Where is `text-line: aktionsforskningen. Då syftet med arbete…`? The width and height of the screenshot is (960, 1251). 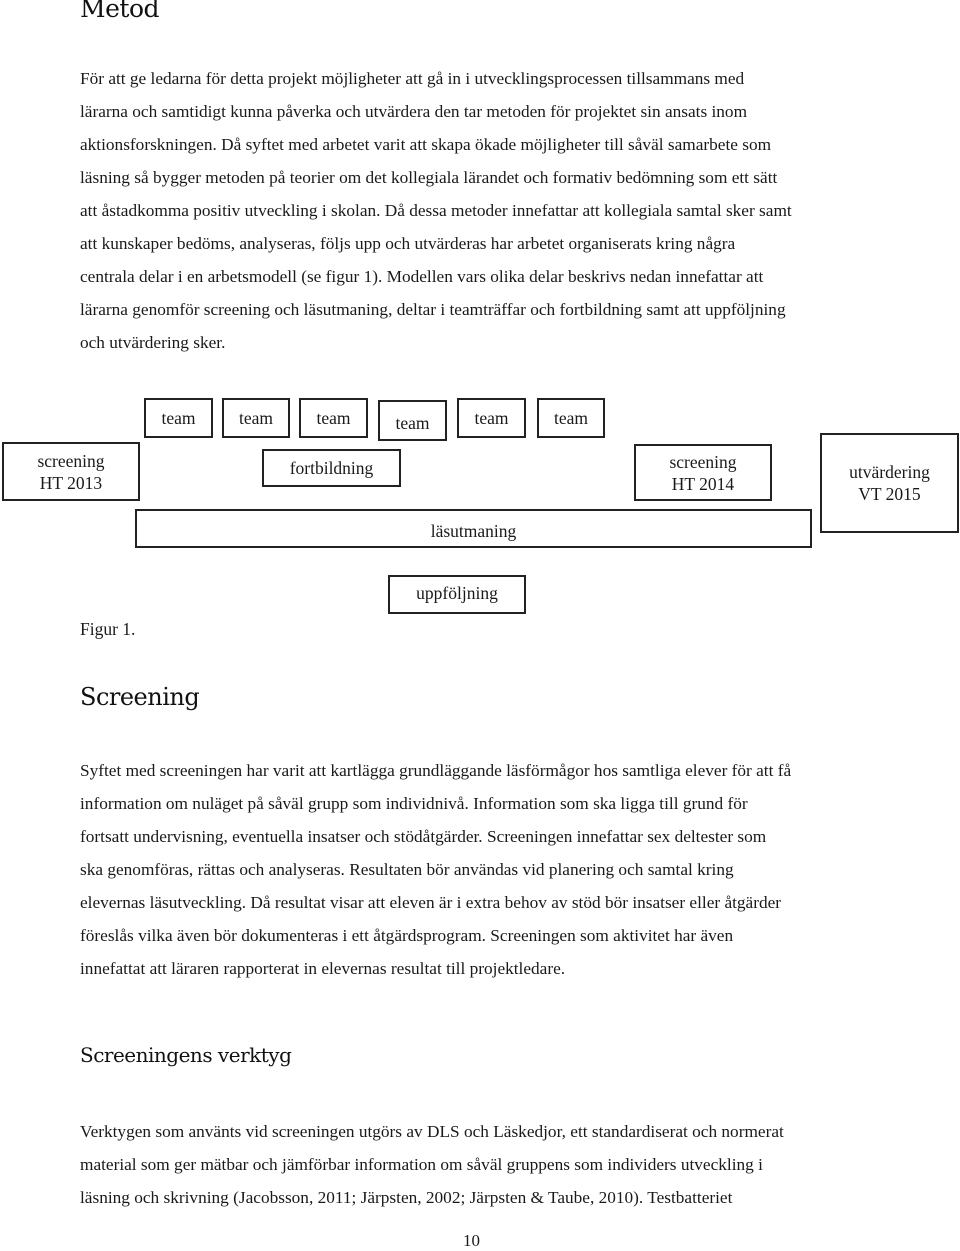 text-line: aktionsforskningen. Då syftet med arbete… is located at coordinates (426, 144).